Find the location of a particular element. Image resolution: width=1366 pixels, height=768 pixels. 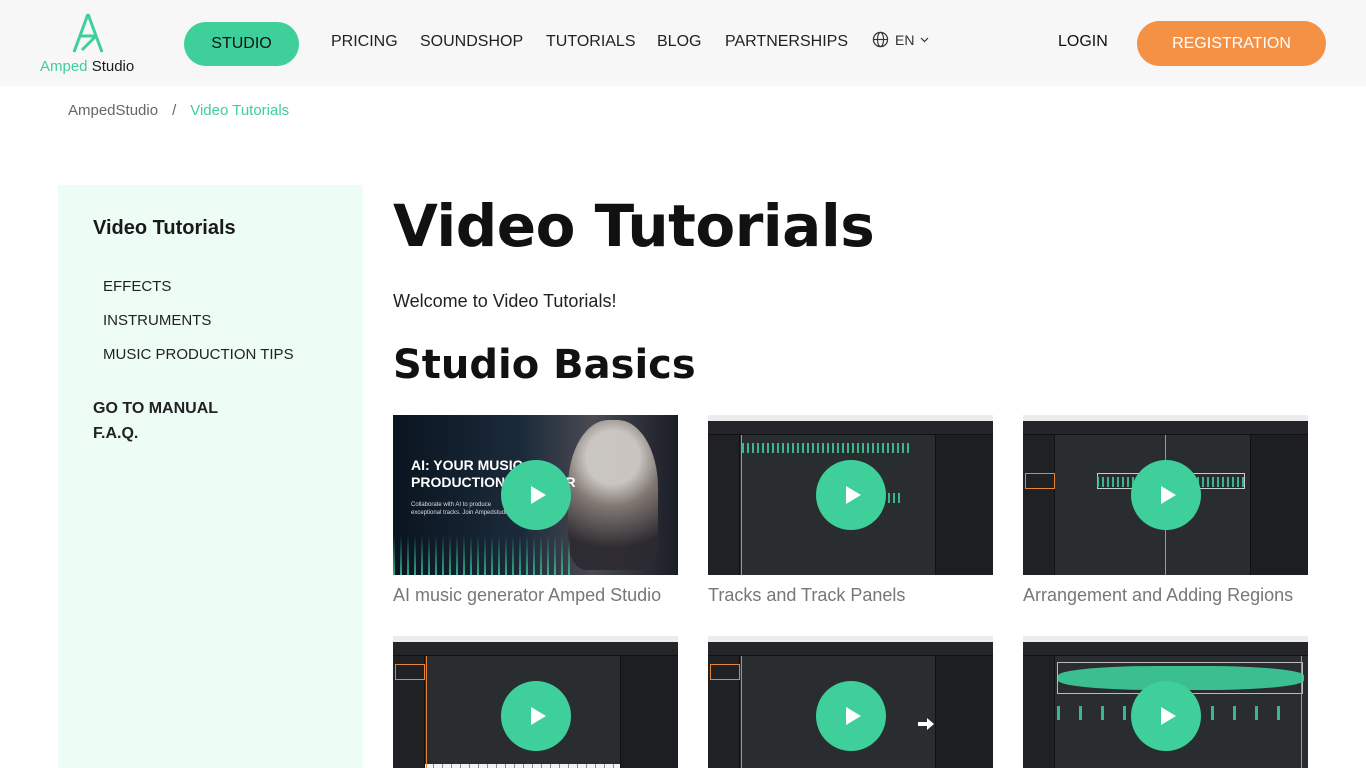

video-caption: AI music generator Amped Studio is located at coordinates (535, 595).